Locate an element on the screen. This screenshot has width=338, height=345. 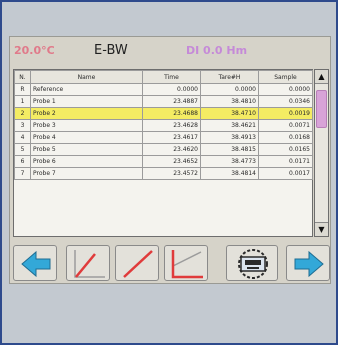
slope-up-line-icon is located at coordinates (89, 264).